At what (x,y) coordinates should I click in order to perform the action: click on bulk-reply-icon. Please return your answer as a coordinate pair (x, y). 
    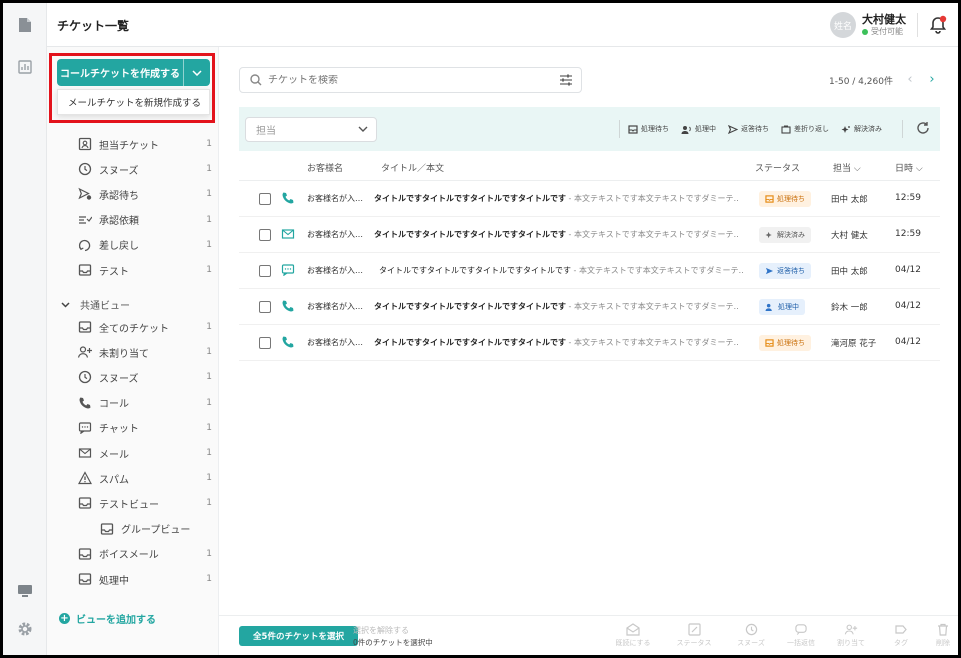
    Looking at the image, I should click on (801, 629).